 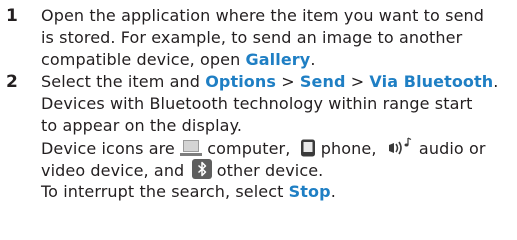 I want to click on step-2-line-3: to appear on the display., so click(x=142, y=125).